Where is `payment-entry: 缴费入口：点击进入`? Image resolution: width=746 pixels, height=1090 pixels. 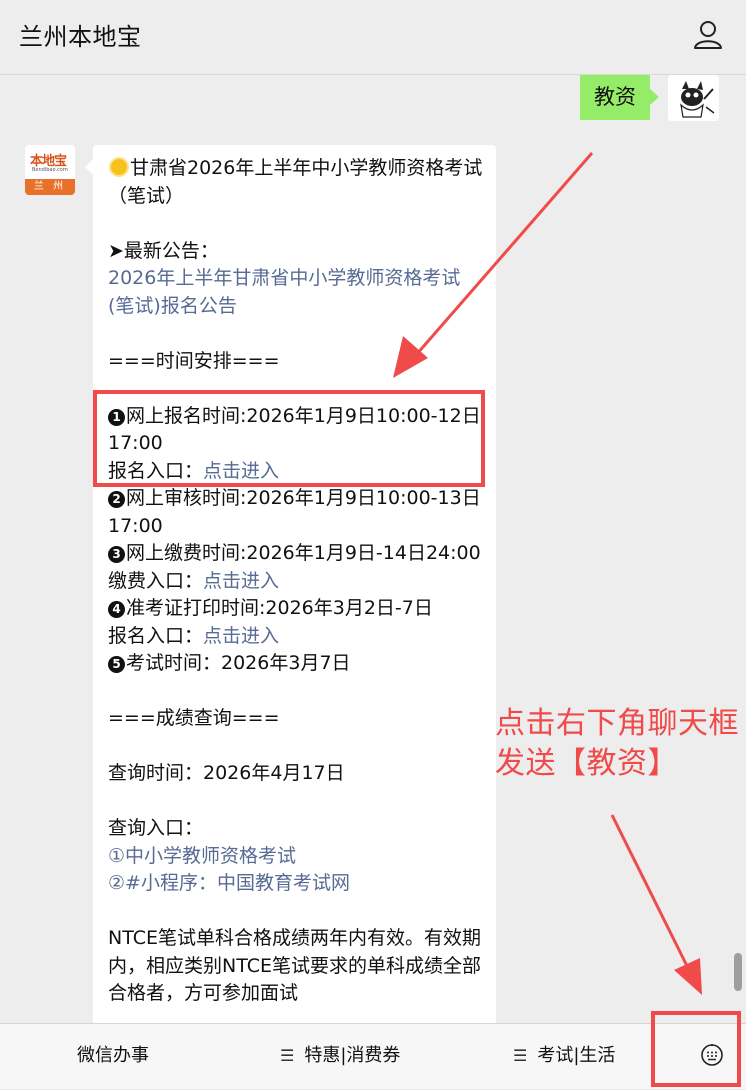 payment-entry: 缴费入口：点击进入 is located at coordinates (194, 580).